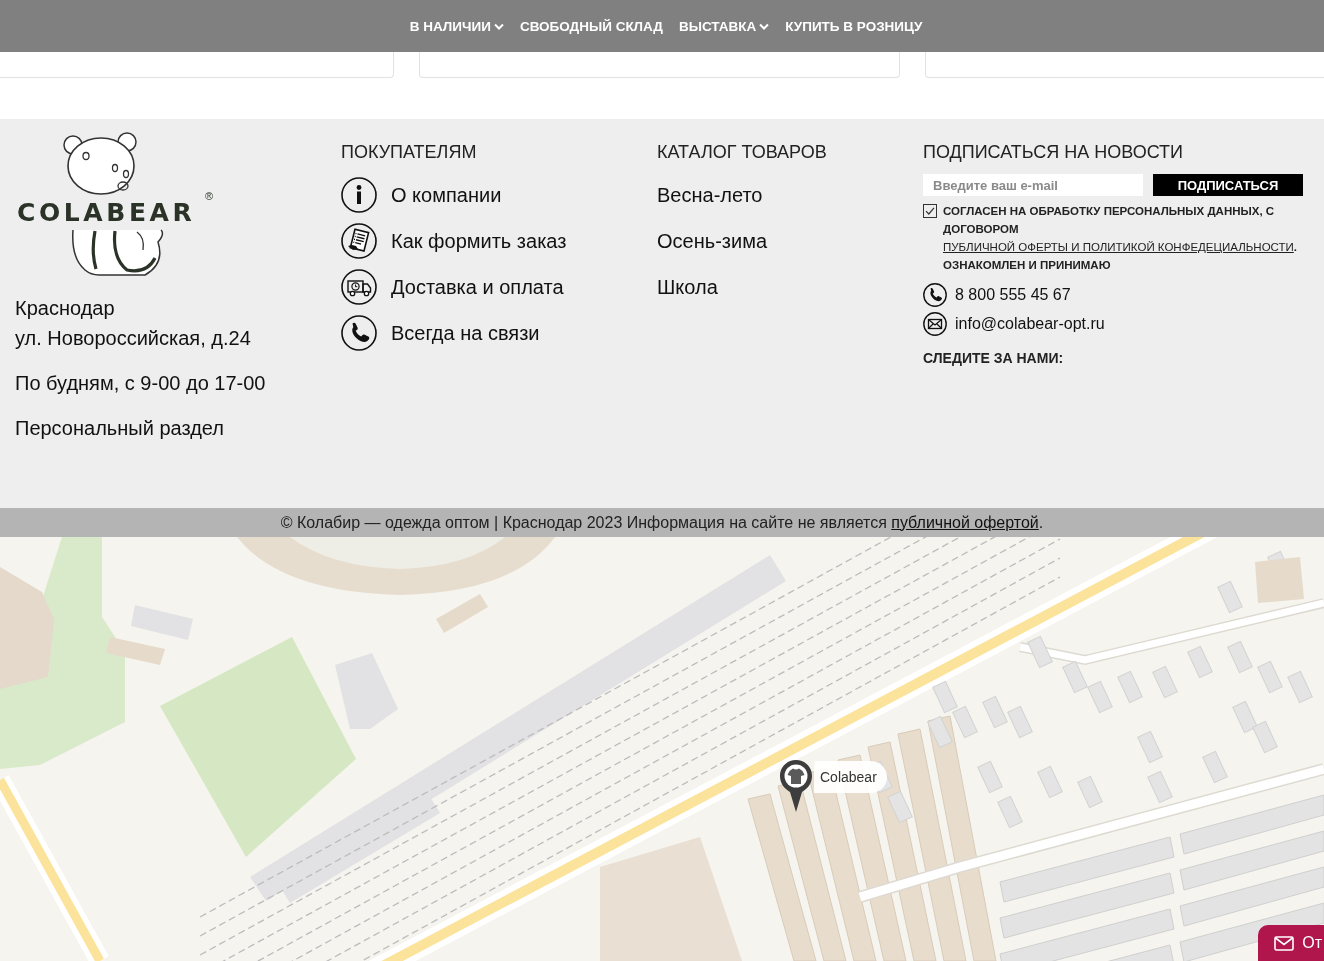 Image resolution: width=1324 pixels, height=961 pixels. Describe the element at coordinates (965, 522) in the screenshot. I see `offer-link: публичной офертой` at that location.